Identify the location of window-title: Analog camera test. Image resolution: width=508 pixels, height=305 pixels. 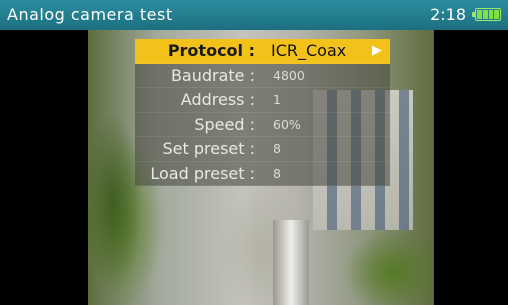
(90, 14).